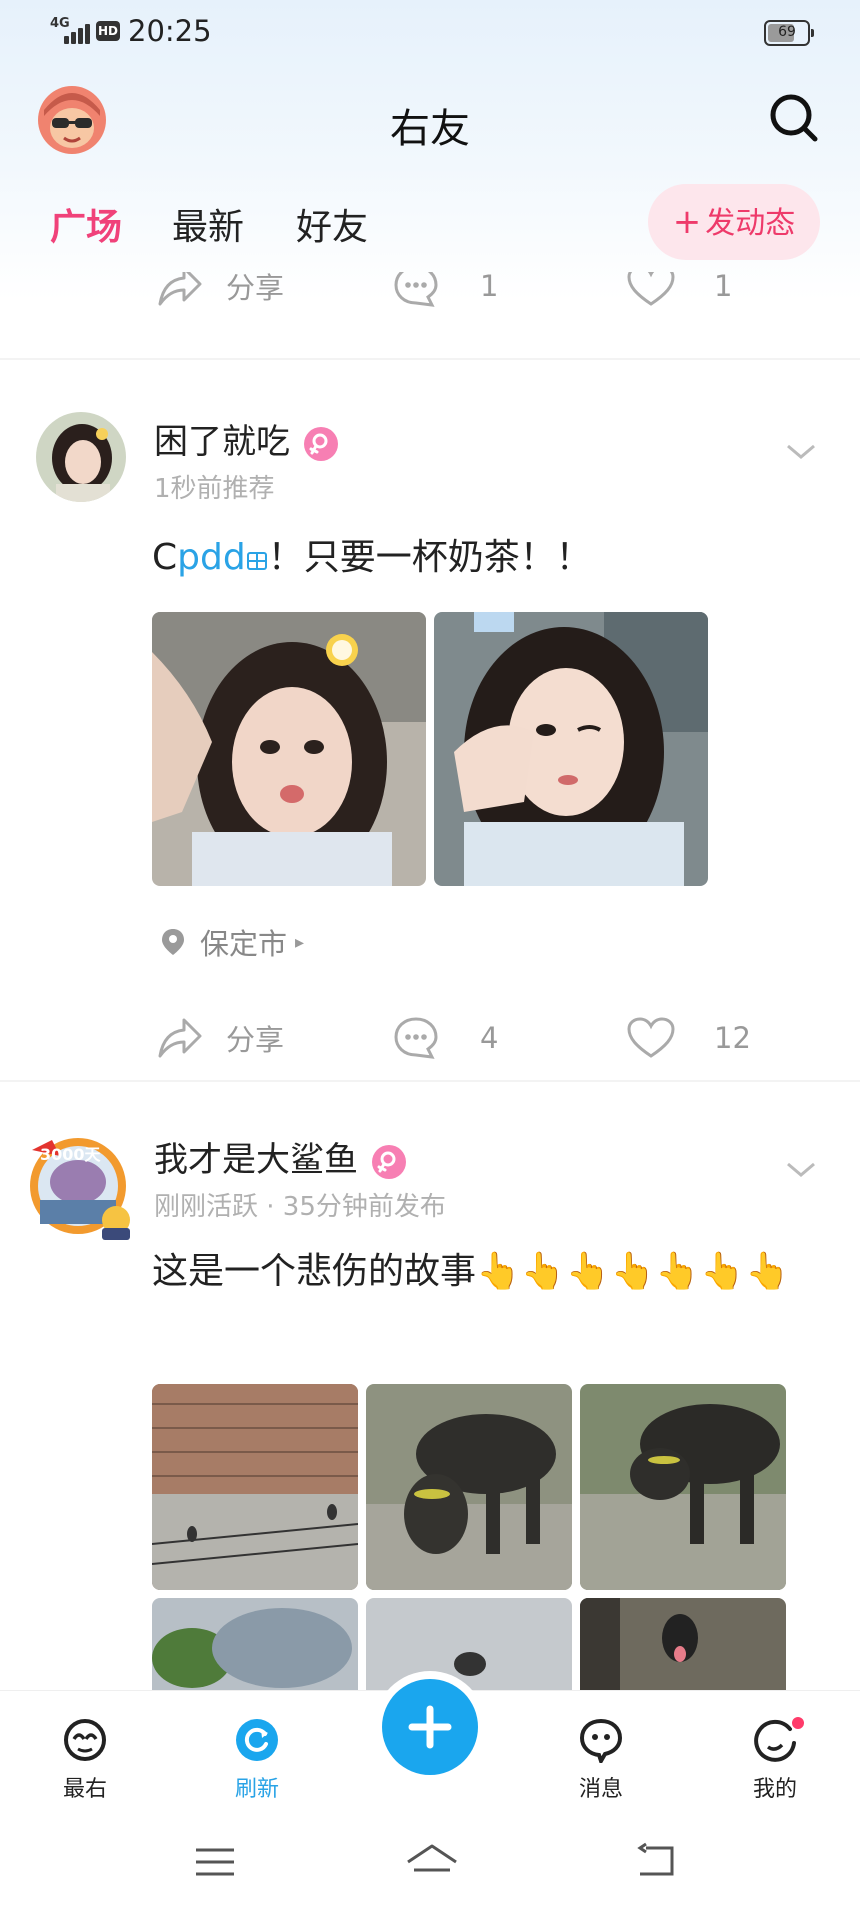 The width and height of the screenshot is (860, 1920). I want to click on avatar-badge-text: 3000天, so click(71, 1154).